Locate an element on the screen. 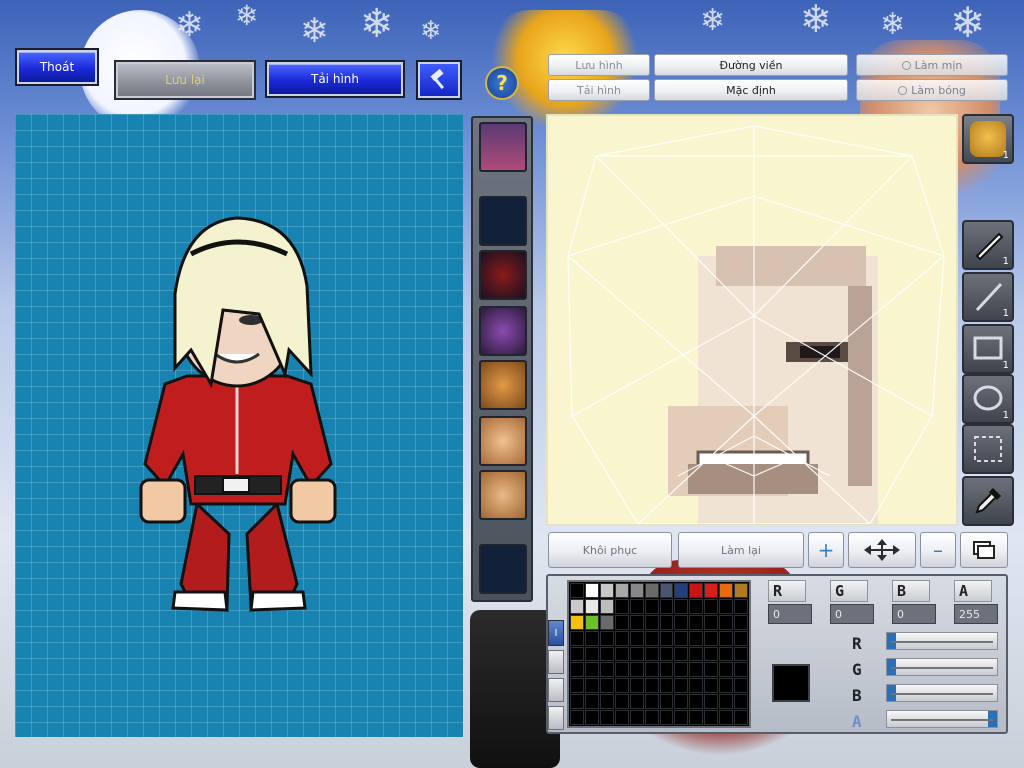  part-slot-hat-red is located at coordinates (503, 275).